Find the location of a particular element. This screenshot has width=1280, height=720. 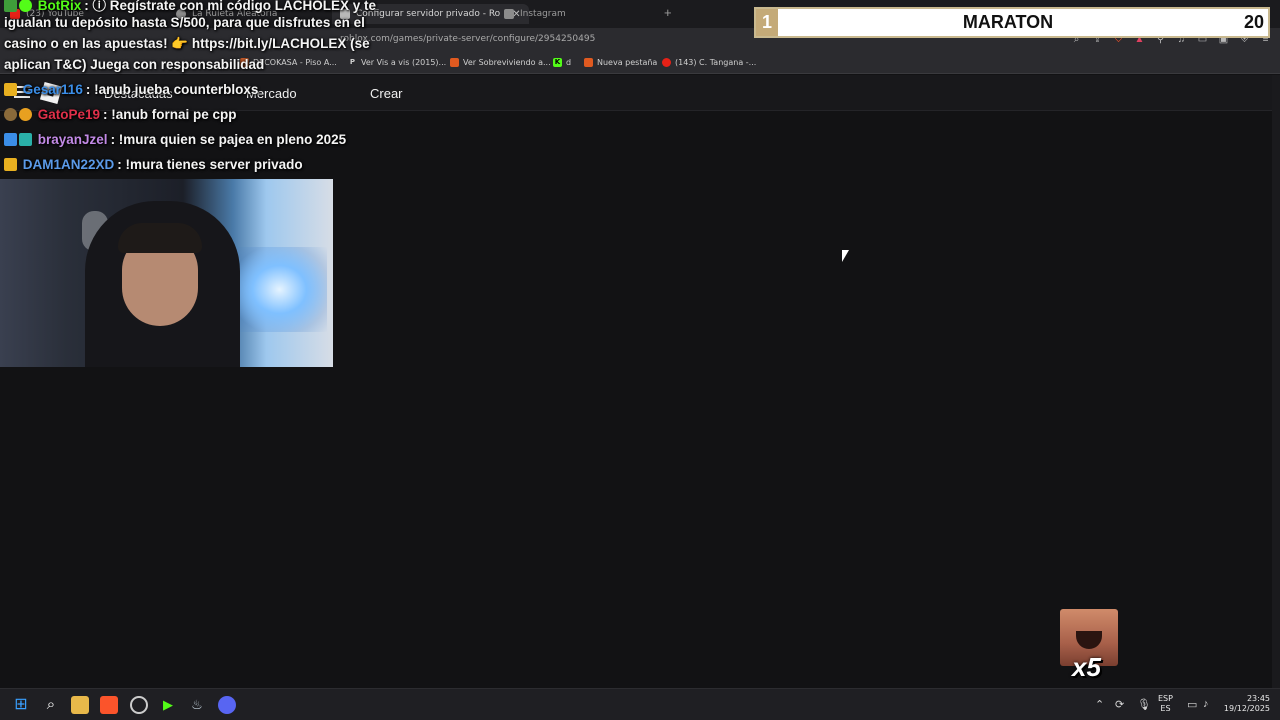

chat-message: GatoPe19: !anub fornai pe cpp is located at coordinates (120, 114).